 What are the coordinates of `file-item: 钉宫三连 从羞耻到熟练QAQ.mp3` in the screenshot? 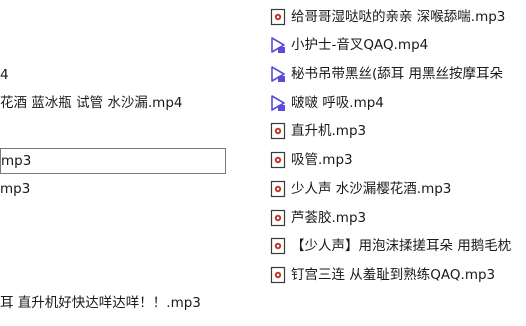 It's located at (397, 275).